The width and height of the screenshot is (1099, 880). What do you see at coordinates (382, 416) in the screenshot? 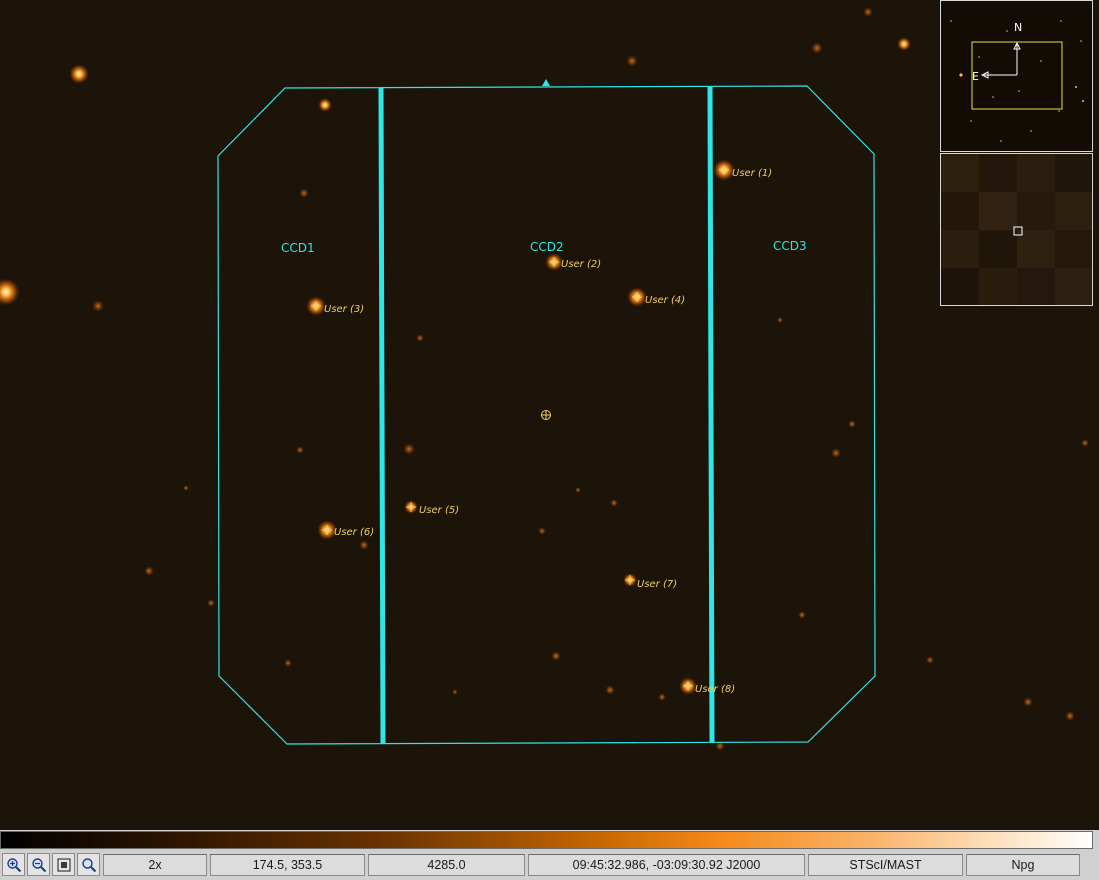
I see `ccd-gap-left` at bounding box center [382, 416].